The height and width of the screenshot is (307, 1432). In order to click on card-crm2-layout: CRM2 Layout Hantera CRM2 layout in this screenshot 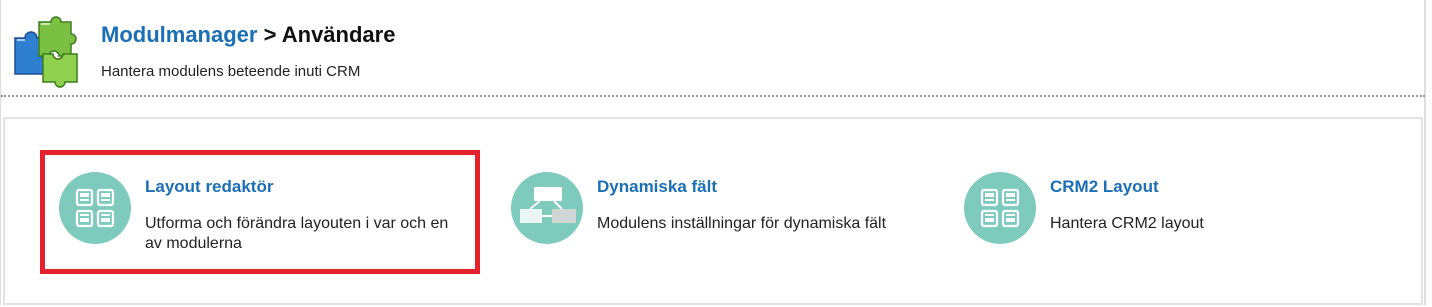, I will do `click(1162, 210)`.